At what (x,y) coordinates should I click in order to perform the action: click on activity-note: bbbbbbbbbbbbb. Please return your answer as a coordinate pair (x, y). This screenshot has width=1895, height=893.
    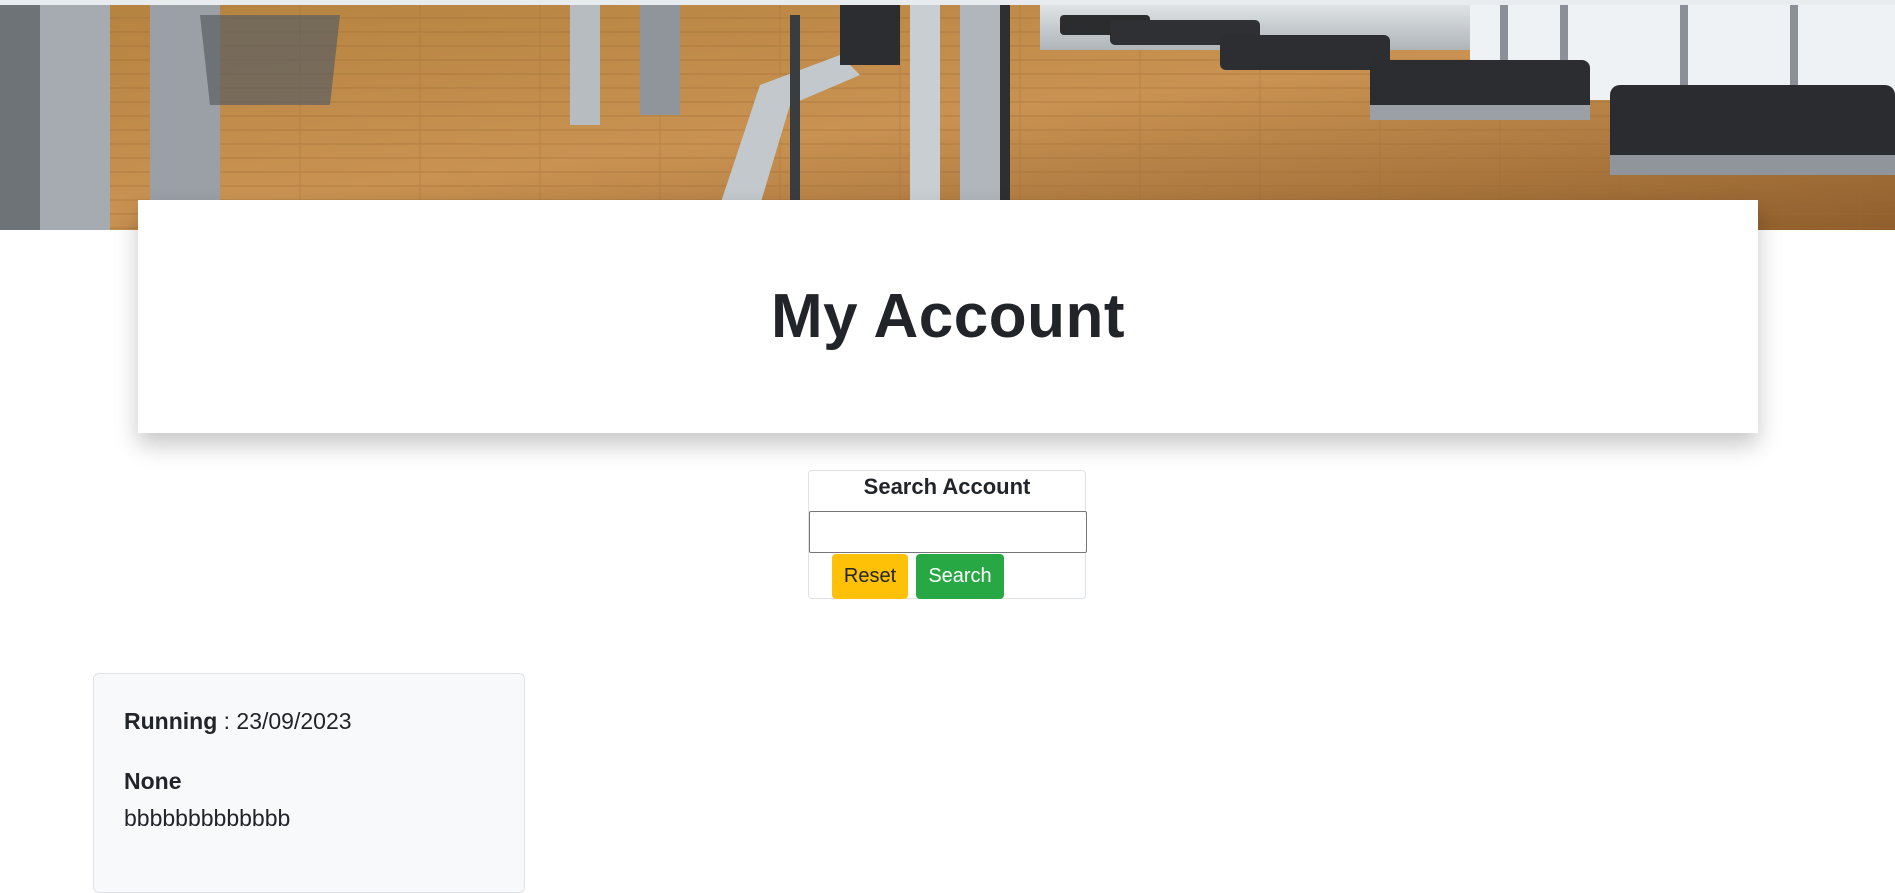
    Looking at the image, I should click on (207, 818).